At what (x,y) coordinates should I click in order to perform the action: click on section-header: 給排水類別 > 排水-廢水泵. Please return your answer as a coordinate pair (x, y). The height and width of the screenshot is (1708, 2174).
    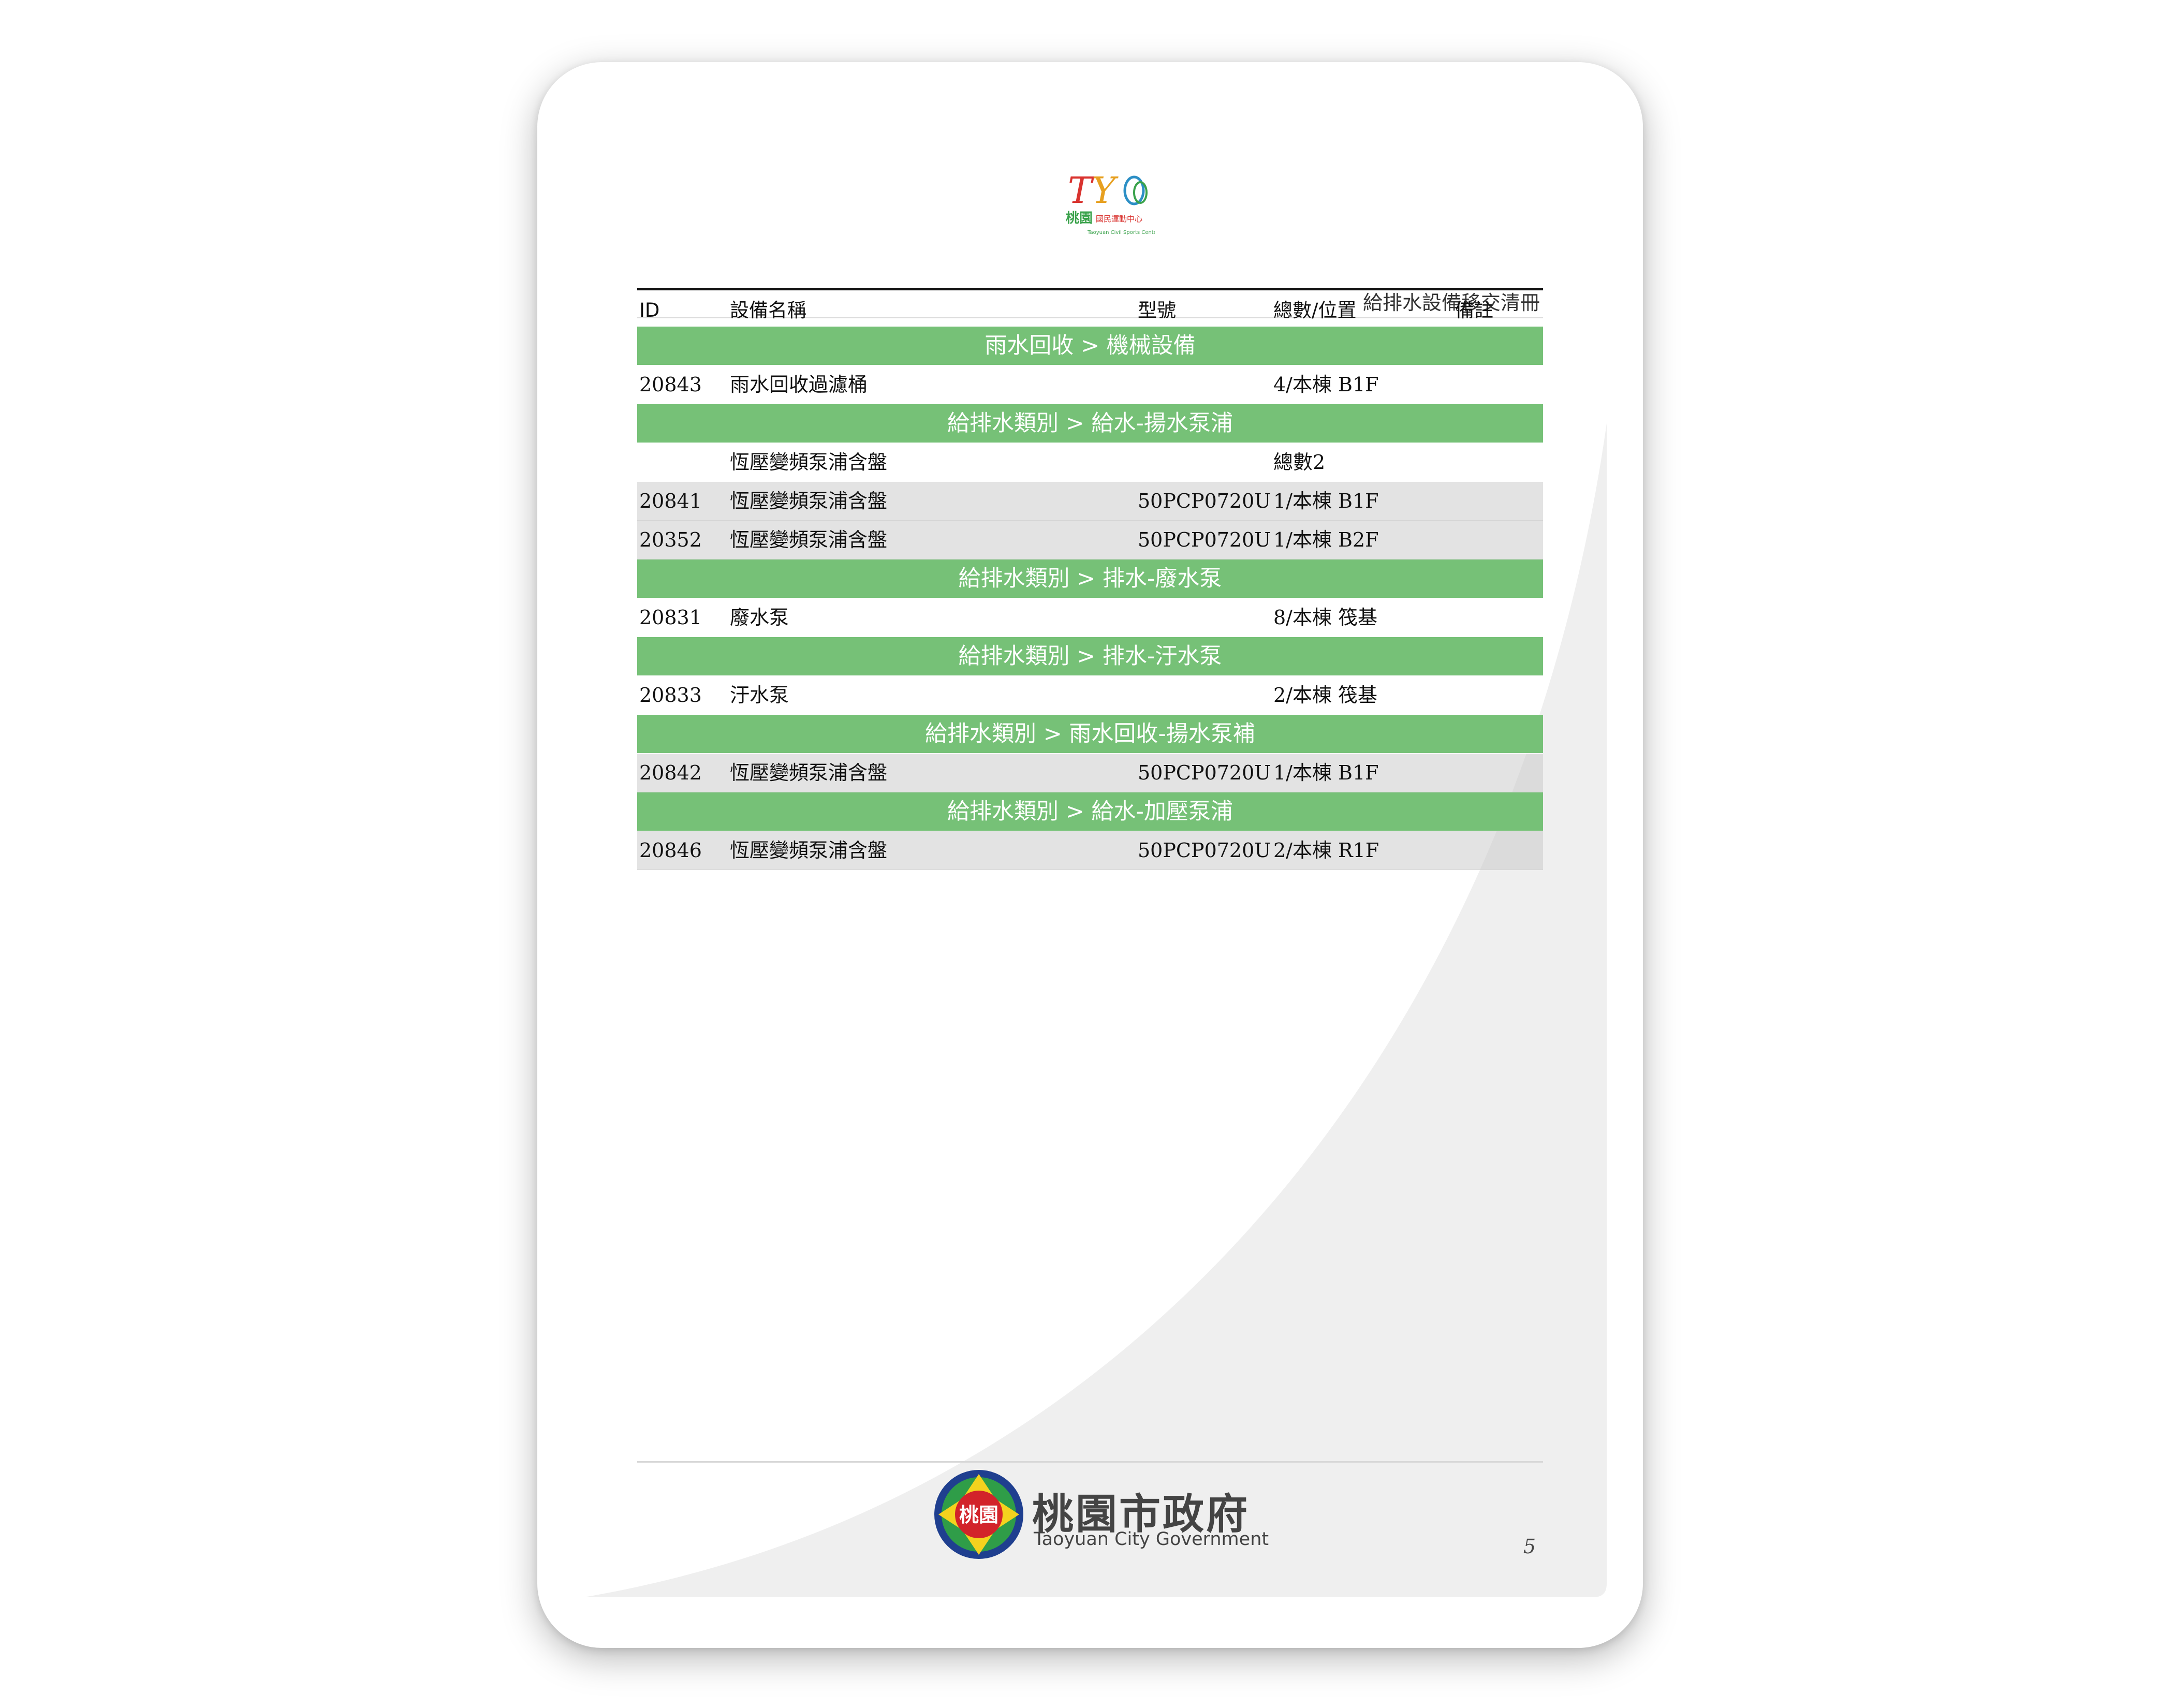
    Looking at the image, I should click on (1090, 578).